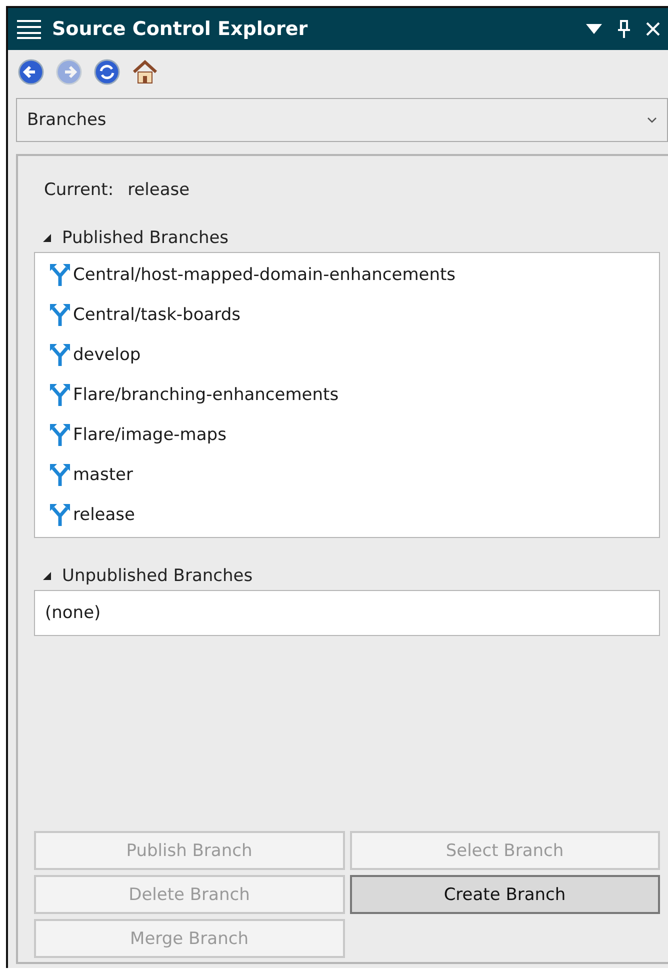 The width and height of the screenshot is (668, 976). What do you see at coordinates (652, 120) in the screenshot?
I see `chevron-icon` at bounding box center [652, 120].